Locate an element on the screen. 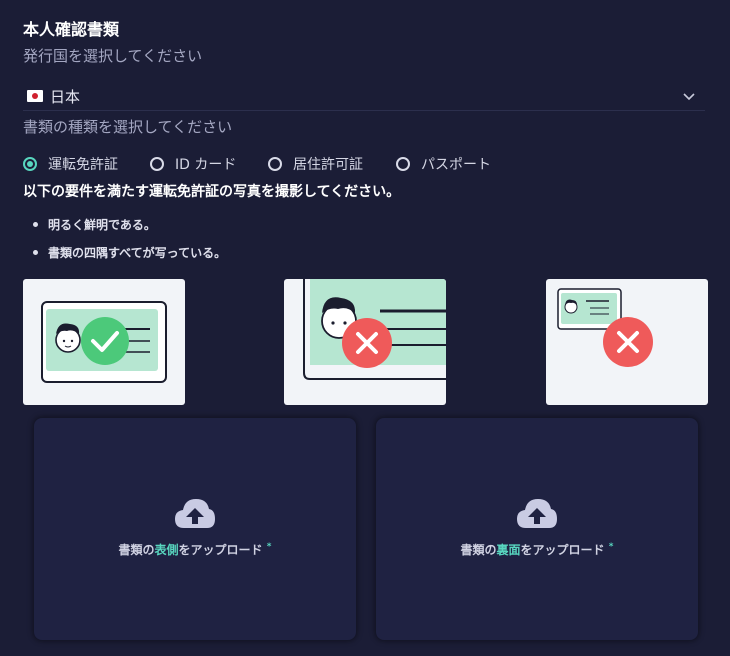  example-good-illustration is located at coordinates (104, 342).